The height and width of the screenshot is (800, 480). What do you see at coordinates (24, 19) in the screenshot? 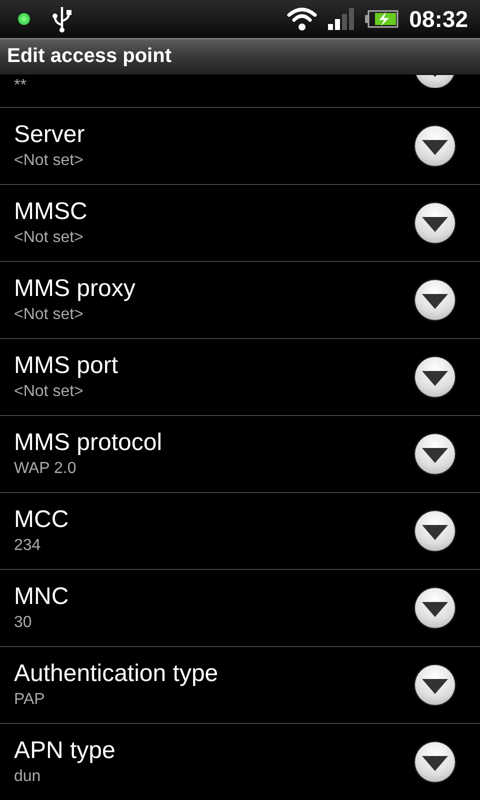
I see `notification-light-icon` at bounding box center [24, 19].